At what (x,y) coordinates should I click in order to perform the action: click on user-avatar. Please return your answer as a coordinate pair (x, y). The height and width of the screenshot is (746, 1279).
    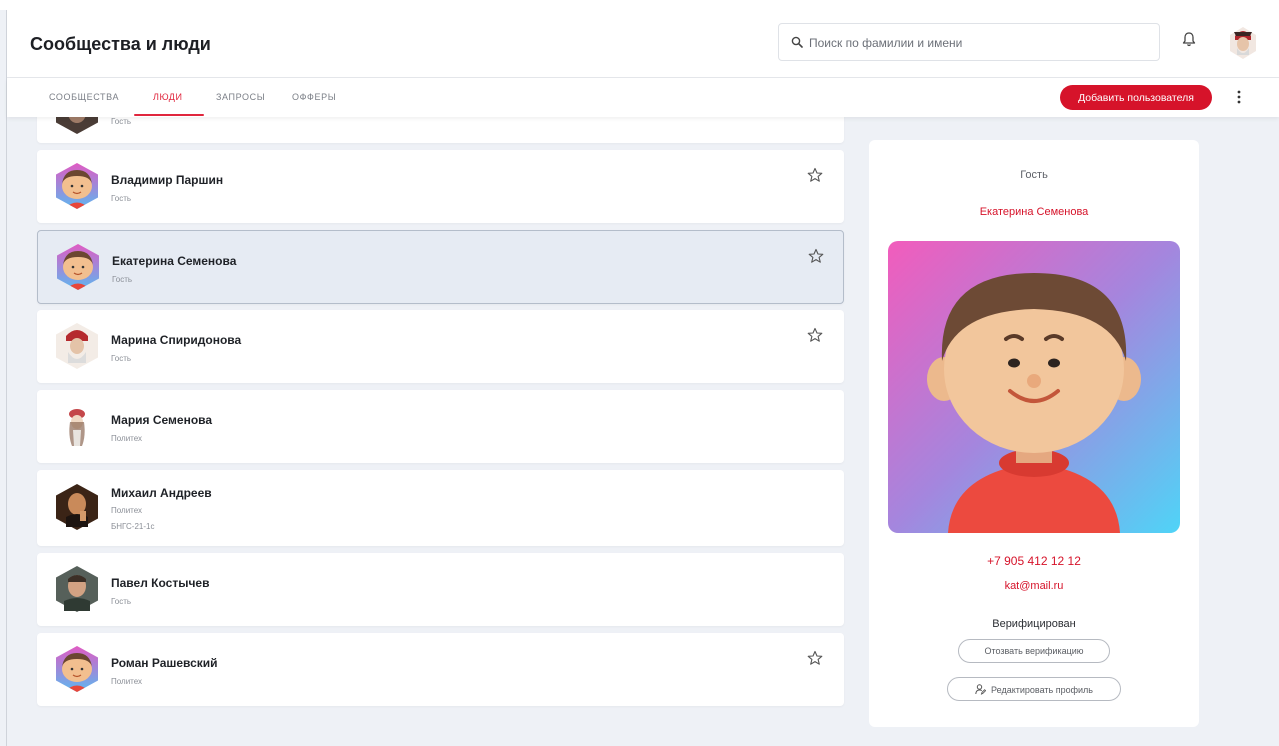
    Looking at the image, I should click on (1243, 43).